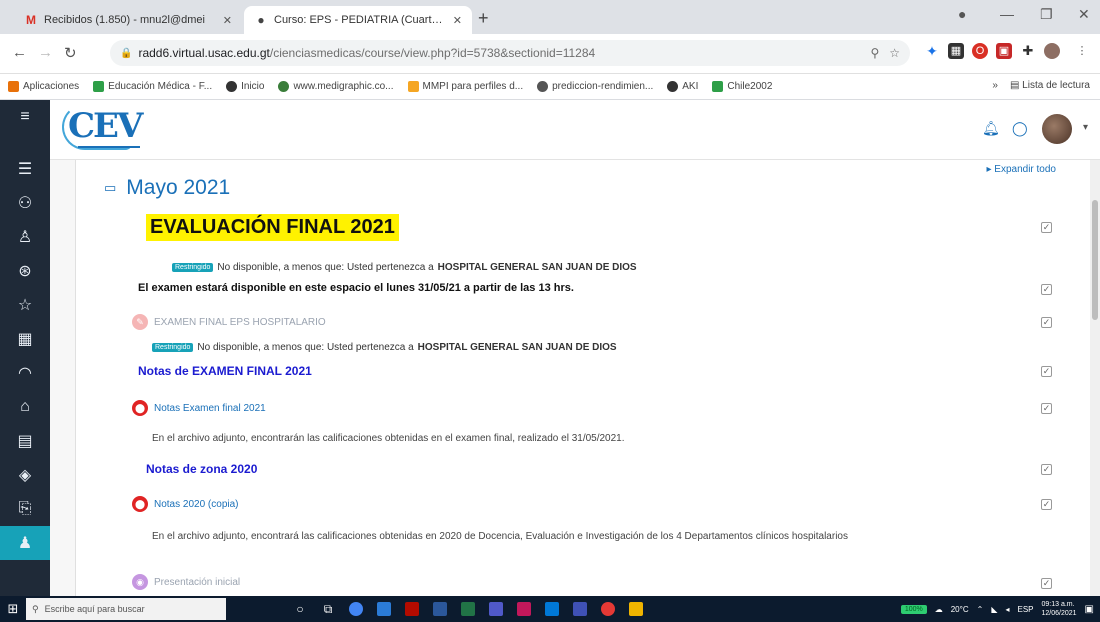 The height and width of the screenshot is (622, 1100). What do you see at coordinates (956, 51) in the screenshot?
I see `extension-grid-icon: ▦` at bounding box center [956, 51].